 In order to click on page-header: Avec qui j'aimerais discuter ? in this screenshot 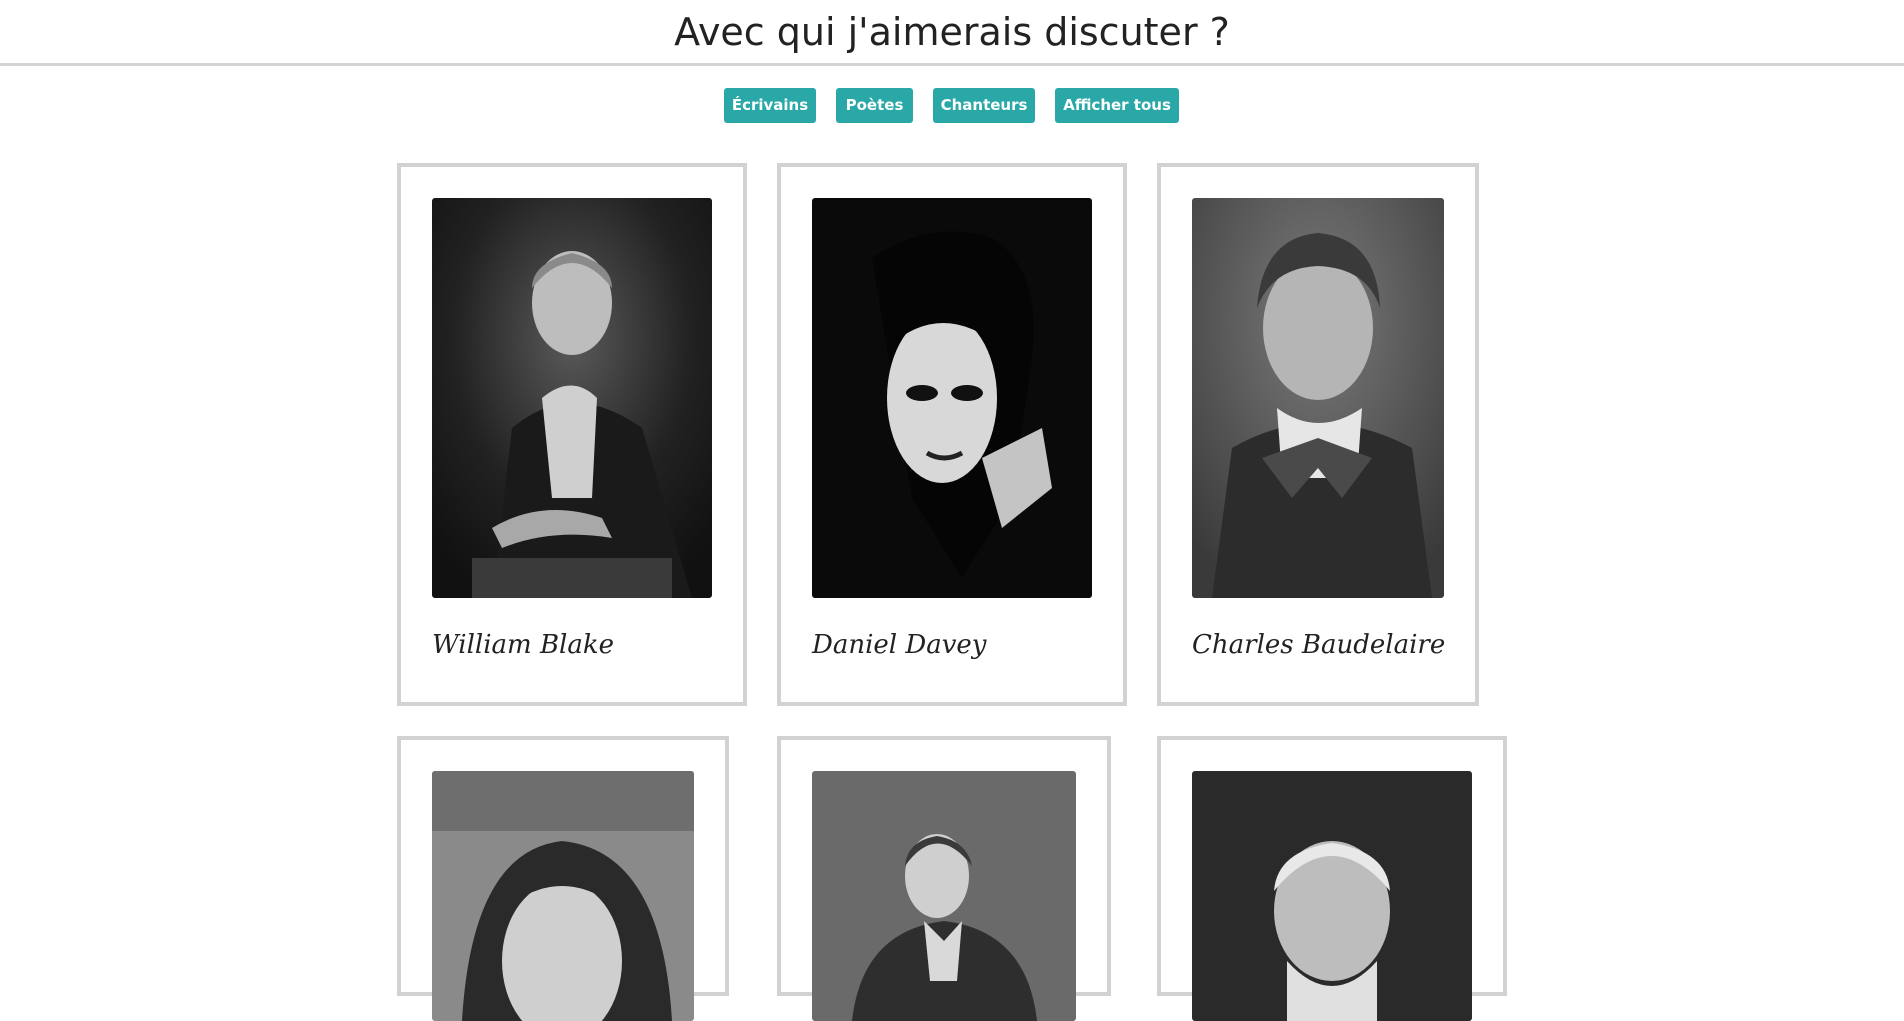, I will do `click(952, 33)`.